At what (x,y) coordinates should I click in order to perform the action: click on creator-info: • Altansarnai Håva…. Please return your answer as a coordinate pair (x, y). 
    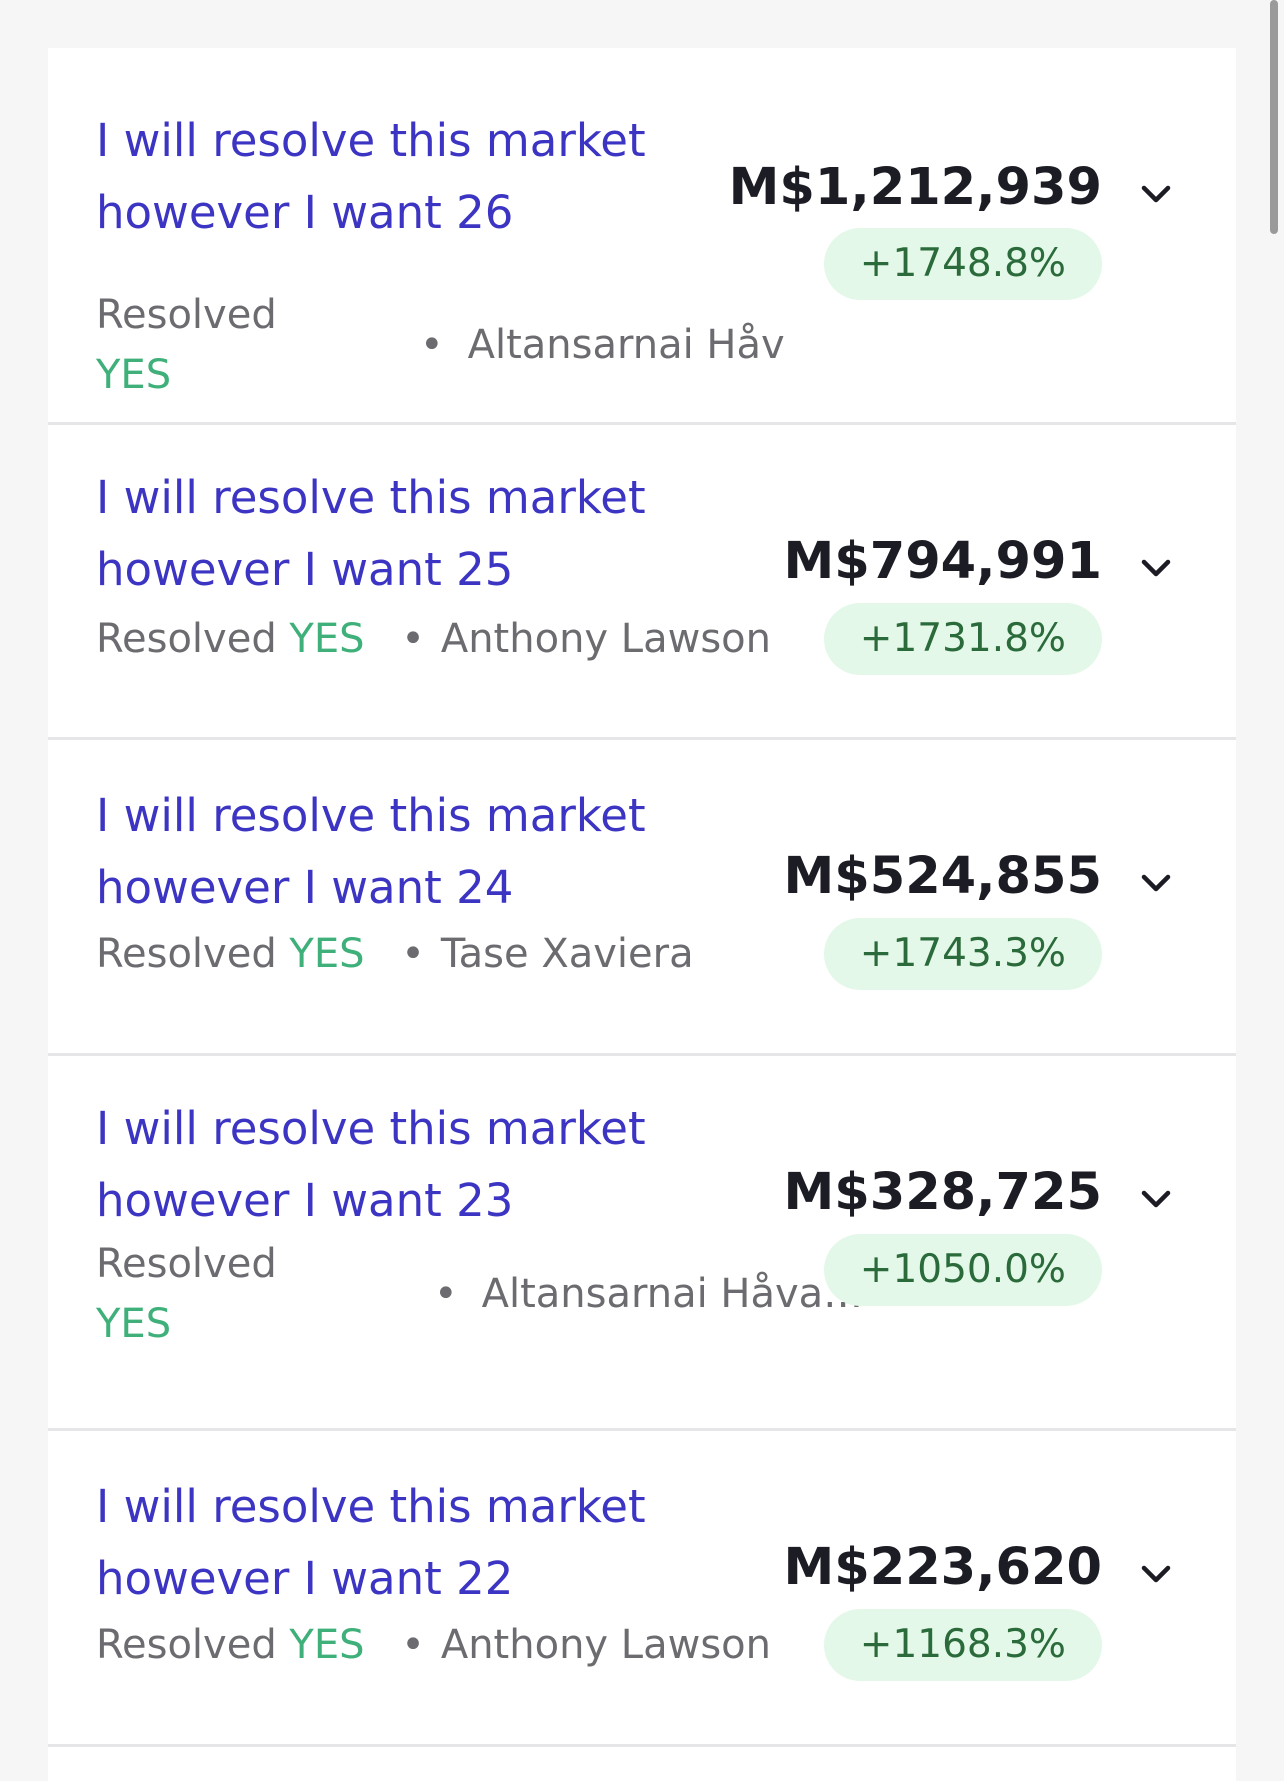
    Looking at the image, I should click on (648, 1294).